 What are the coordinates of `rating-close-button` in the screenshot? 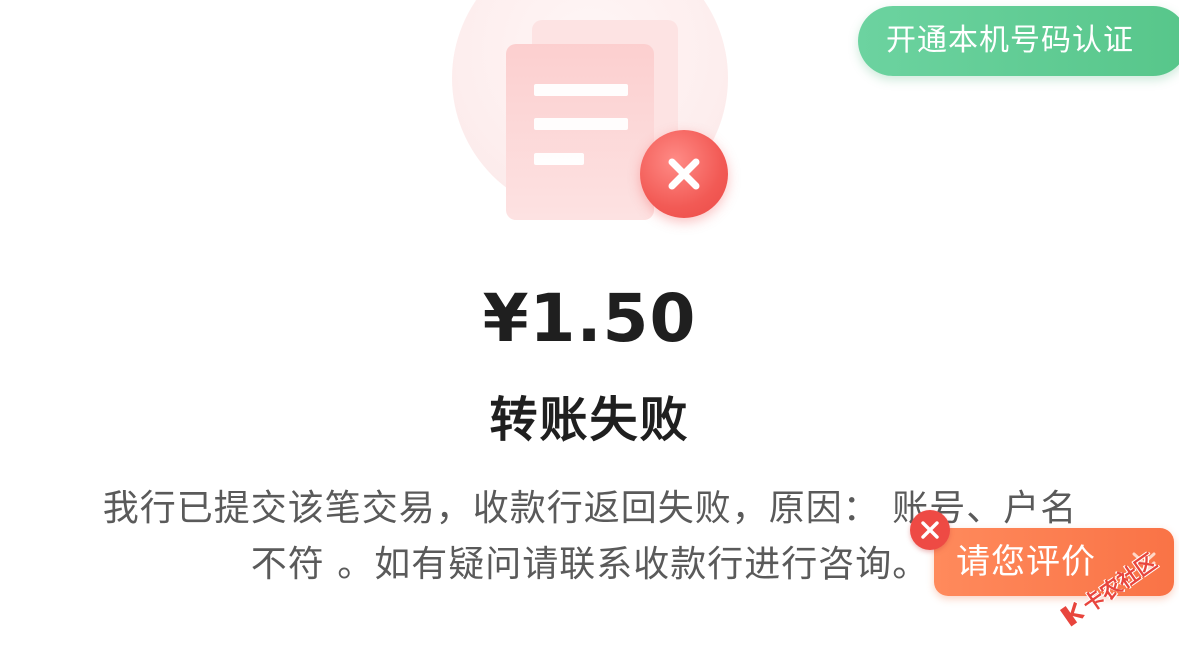 It's located at (930, 530).